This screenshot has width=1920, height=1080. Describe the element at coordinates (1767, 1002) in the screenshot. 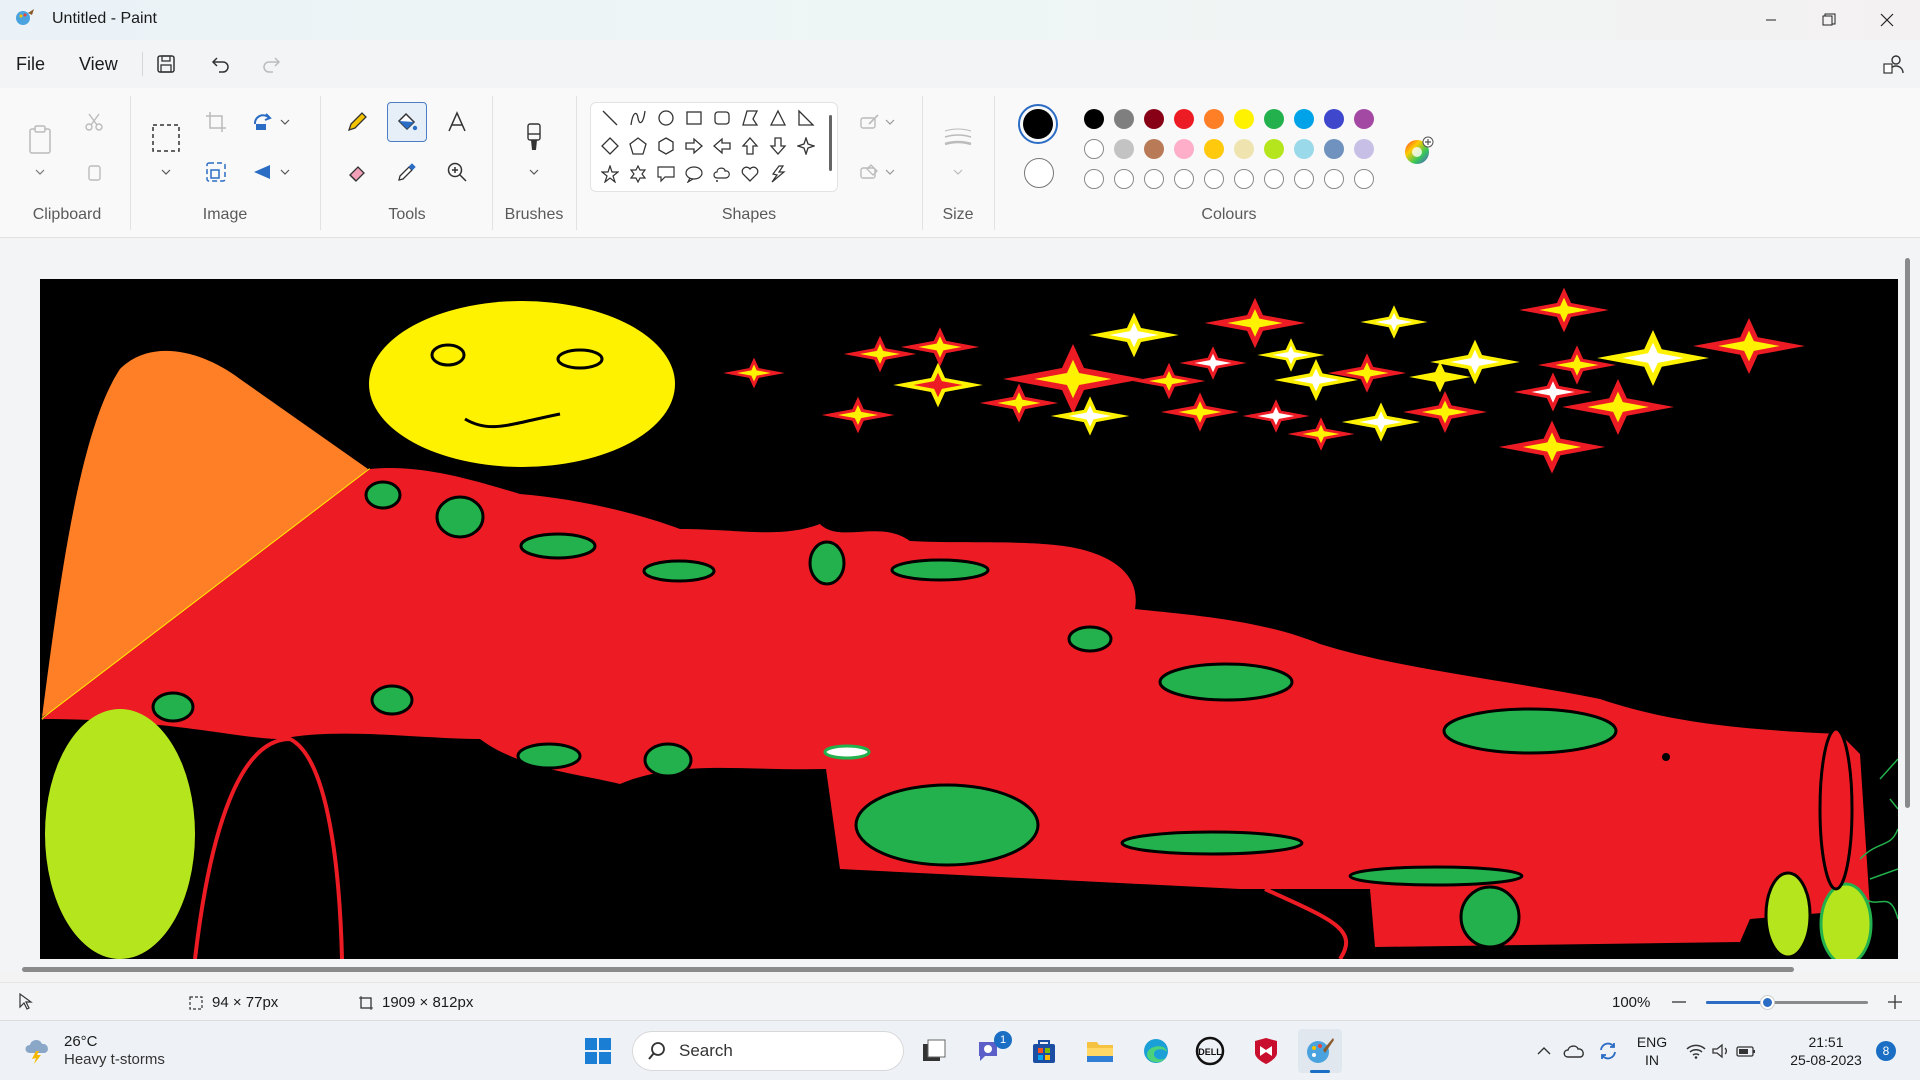

I see `zoom-slider-thumb` at that location.